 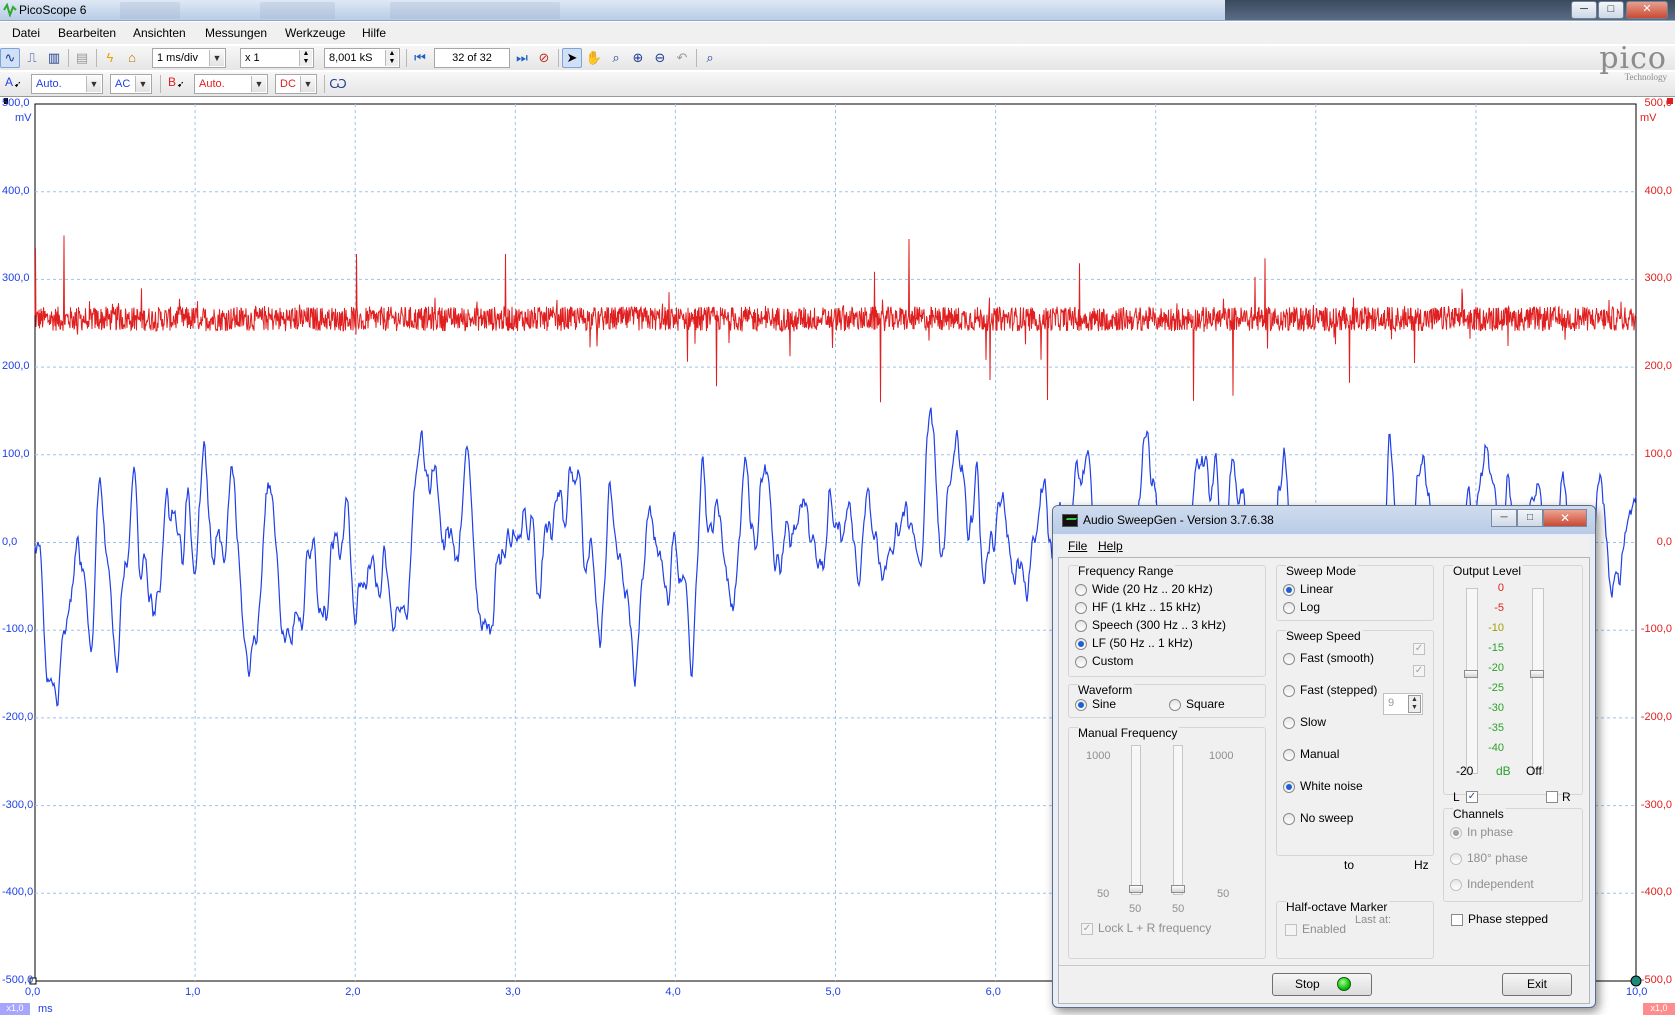 What do you see at coordinates (338, 84) in the screenshot?
I see `signal-generator-icon: Ѡ` at bounding box center [338, 84].